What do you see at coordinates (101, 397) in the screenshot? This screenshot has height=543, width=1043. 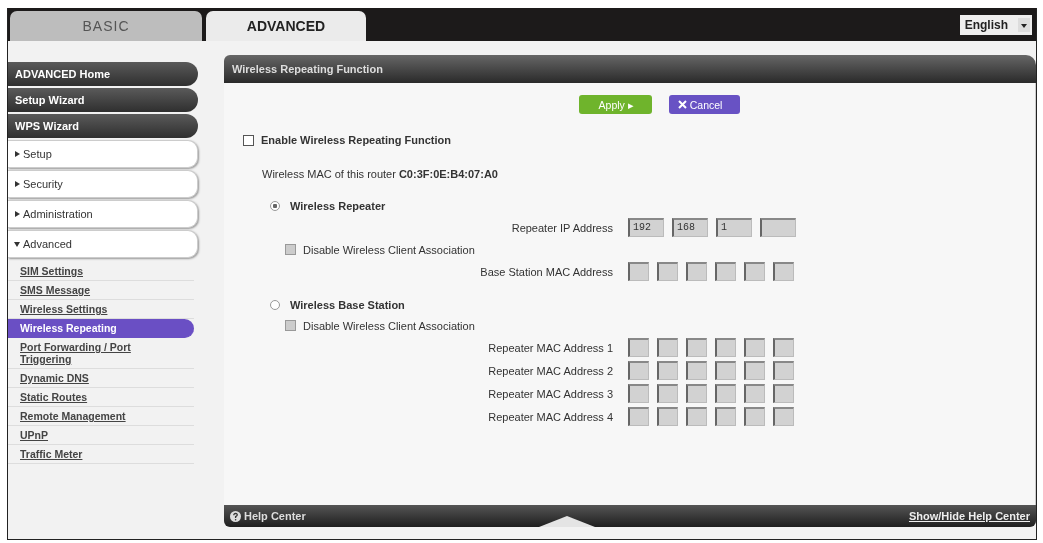 I see `menu-link: Static Routes` at bounding box center [101, 397].